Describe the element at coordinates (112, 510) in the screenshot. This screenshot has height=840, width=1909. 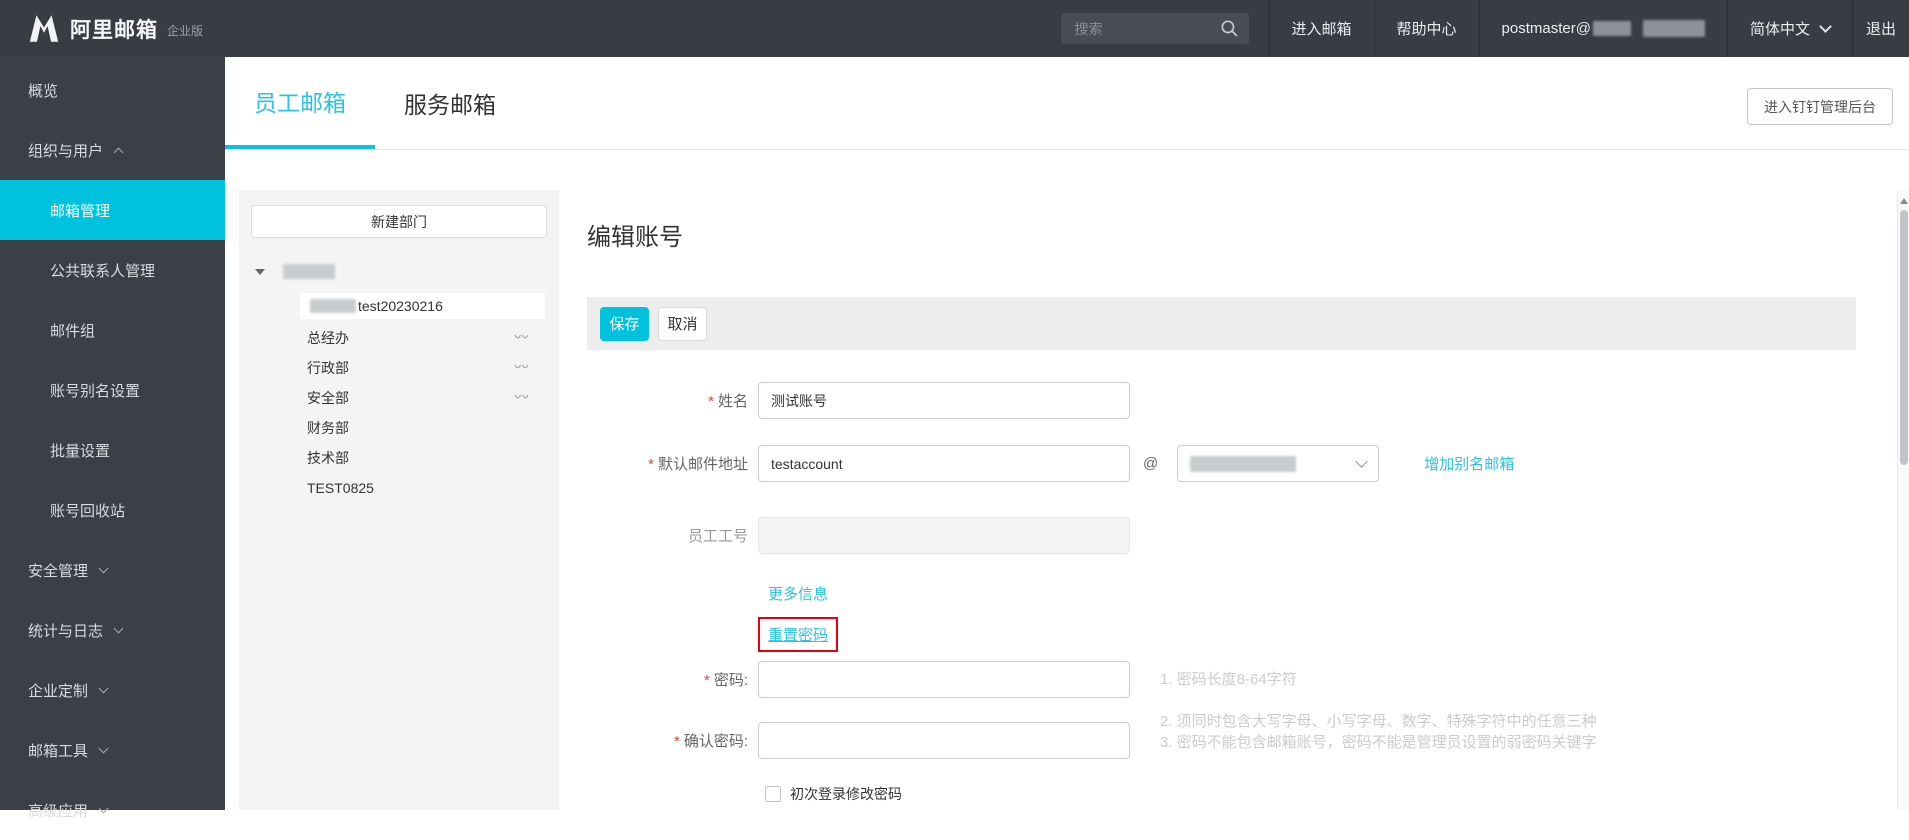
I see `sidebar-item-account-recycle: 账号回收站` at that location.